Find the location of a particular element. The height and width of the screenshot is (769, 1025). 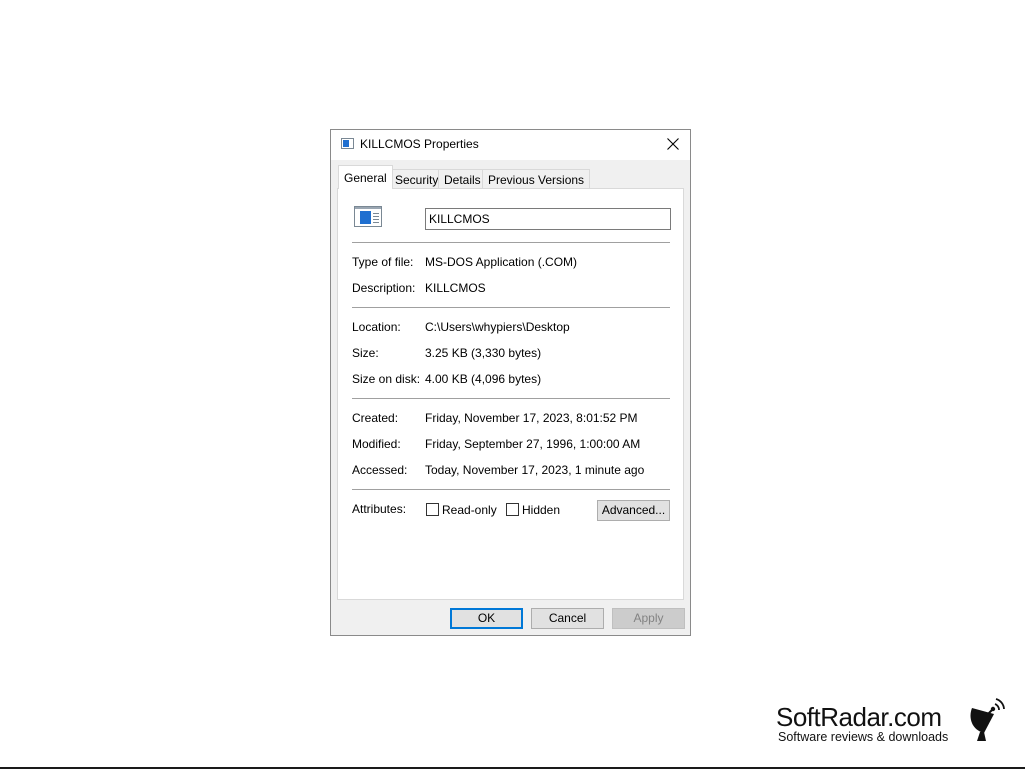

size-on-disk-value: 4.00 KB (4,096 bytes) is located at coordinates (483, 379).